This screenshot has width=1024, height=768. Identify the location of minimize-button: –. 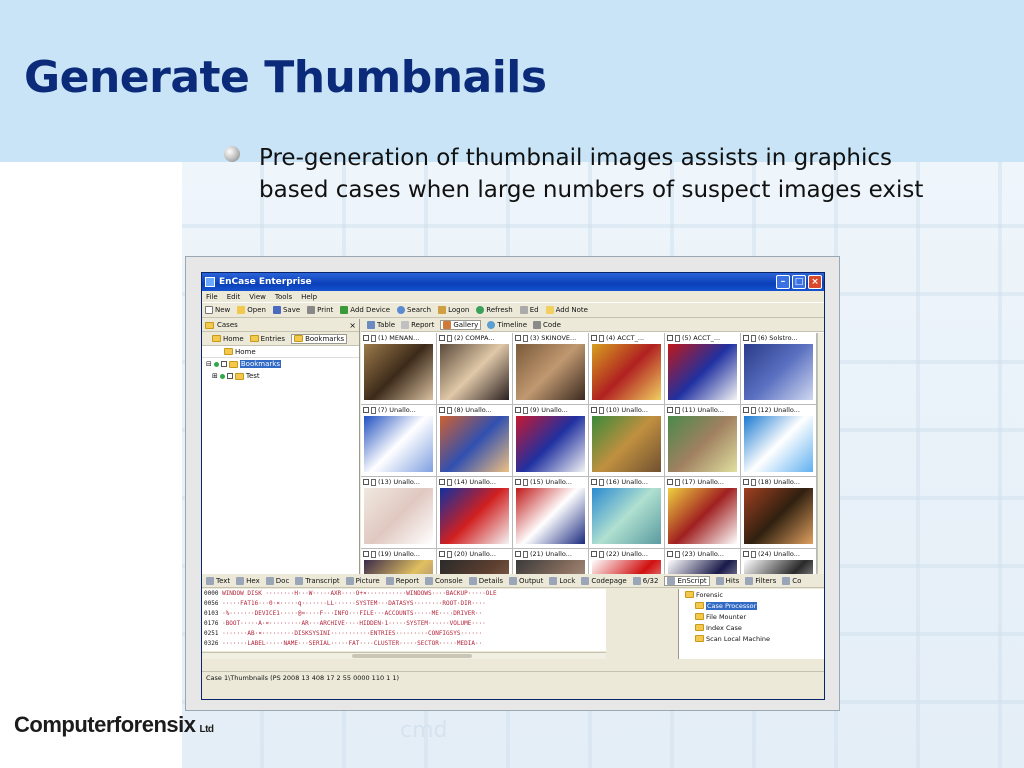
(783, 282).